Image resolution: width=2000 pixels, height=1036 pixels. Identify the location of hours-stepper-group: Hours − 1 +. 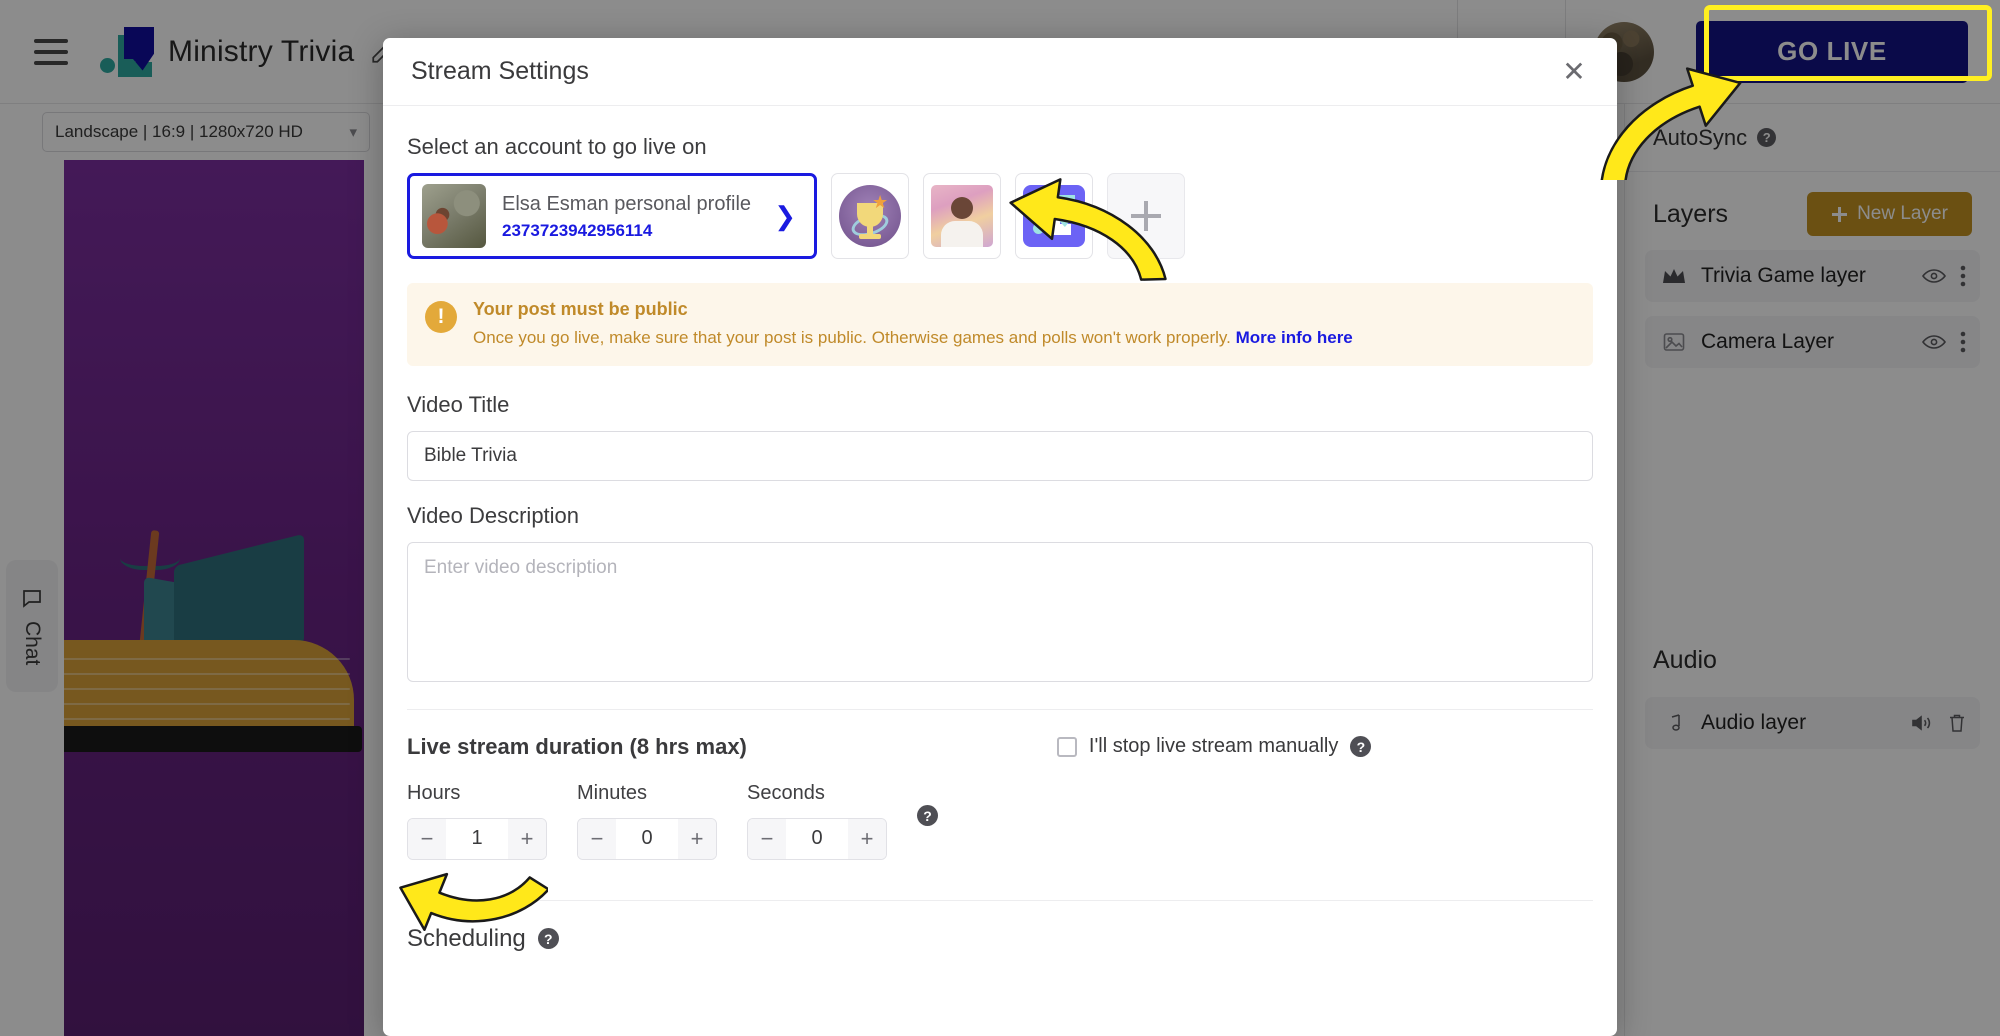
(477, 821).